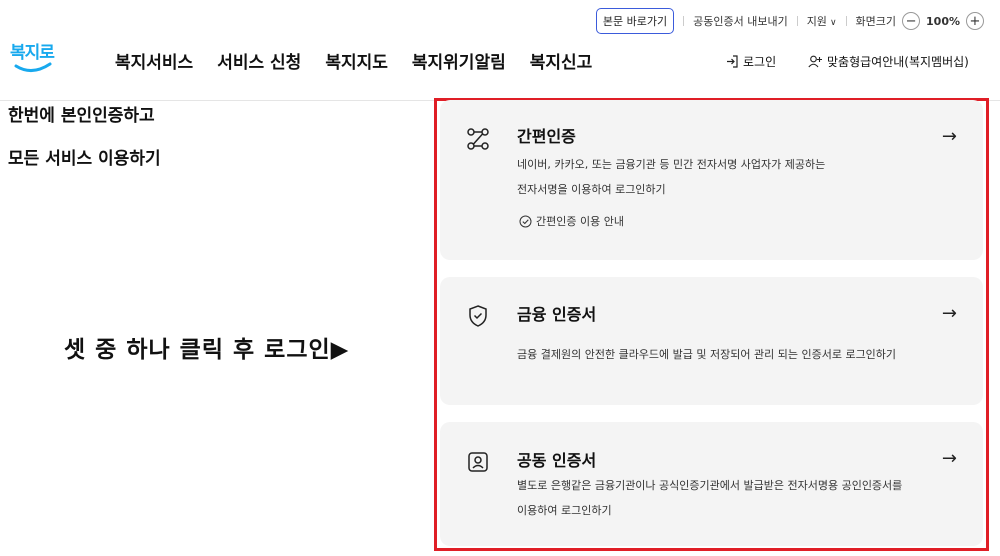 The width and height of the screenshot is (1000, 556). Describe the element at coordinates (478, 316) in the screenshot. I see `shield-check-icon` at that location.